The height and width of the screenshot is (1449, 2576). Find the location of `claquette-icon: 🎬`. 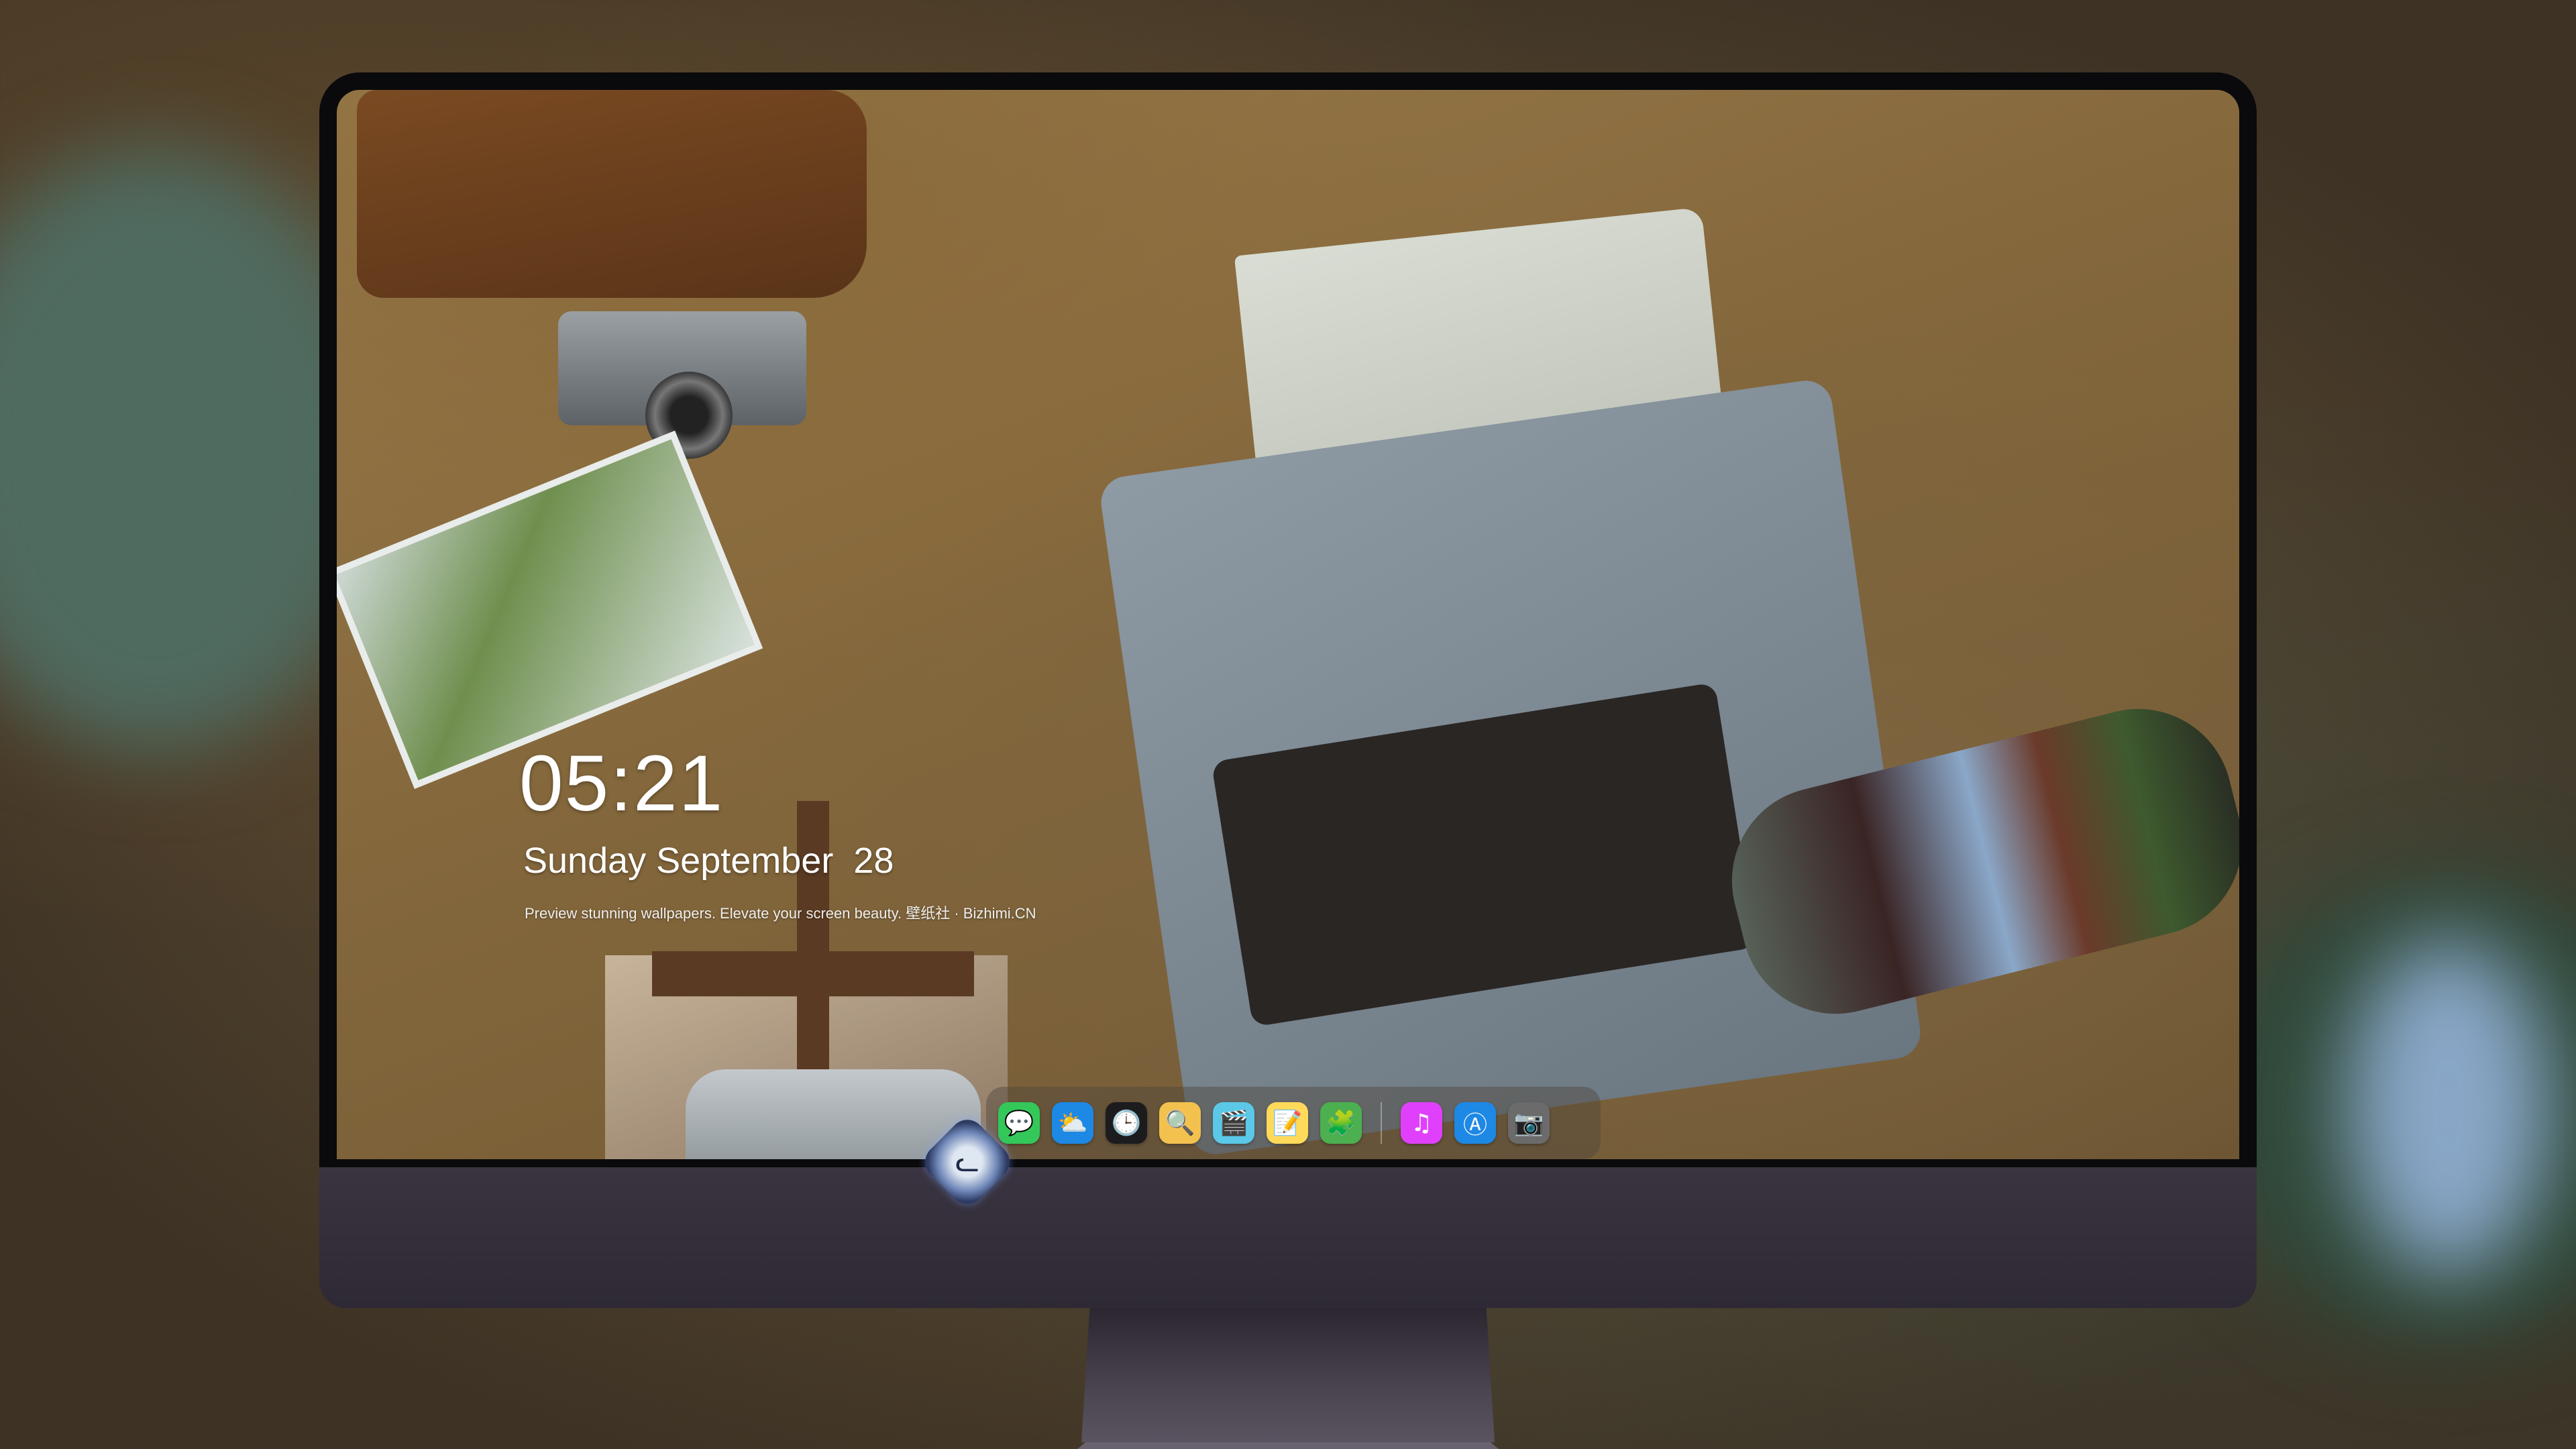

claquette-icon: 🎬 is located at coordinates (1233, 1123).